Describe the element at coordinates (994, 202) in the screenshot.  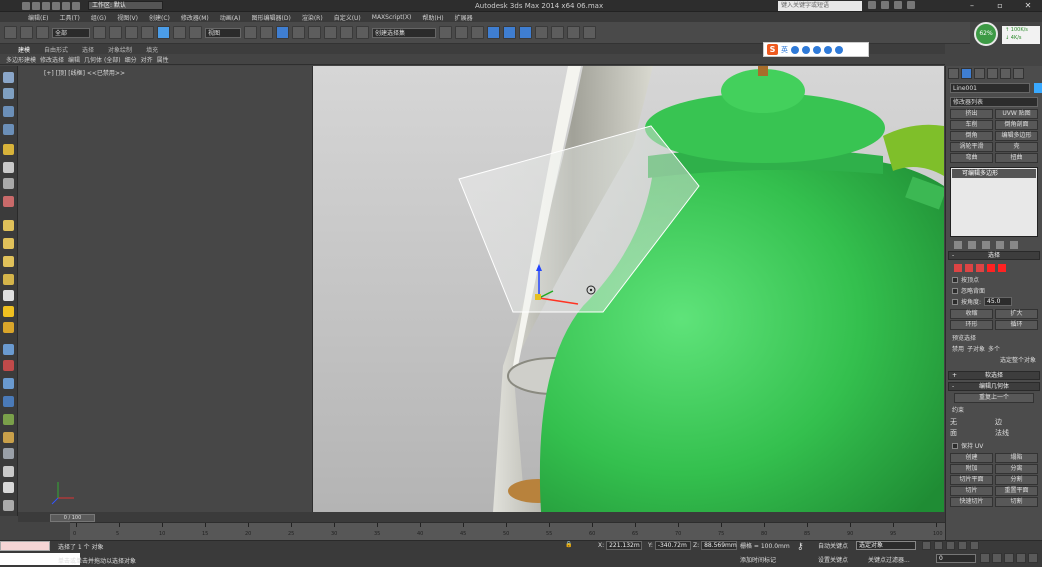
I see `modifier-stack: 可编辑多边形` at that location.